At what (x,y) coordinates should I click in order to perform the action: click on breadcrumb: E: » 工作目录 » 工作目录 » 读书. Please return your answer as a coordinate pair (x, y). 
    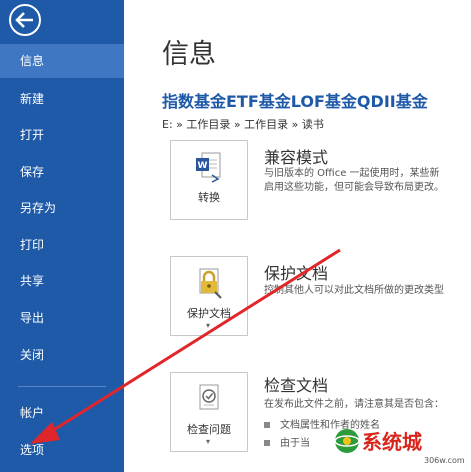
    Looking at the image, I should click on (243, 124).